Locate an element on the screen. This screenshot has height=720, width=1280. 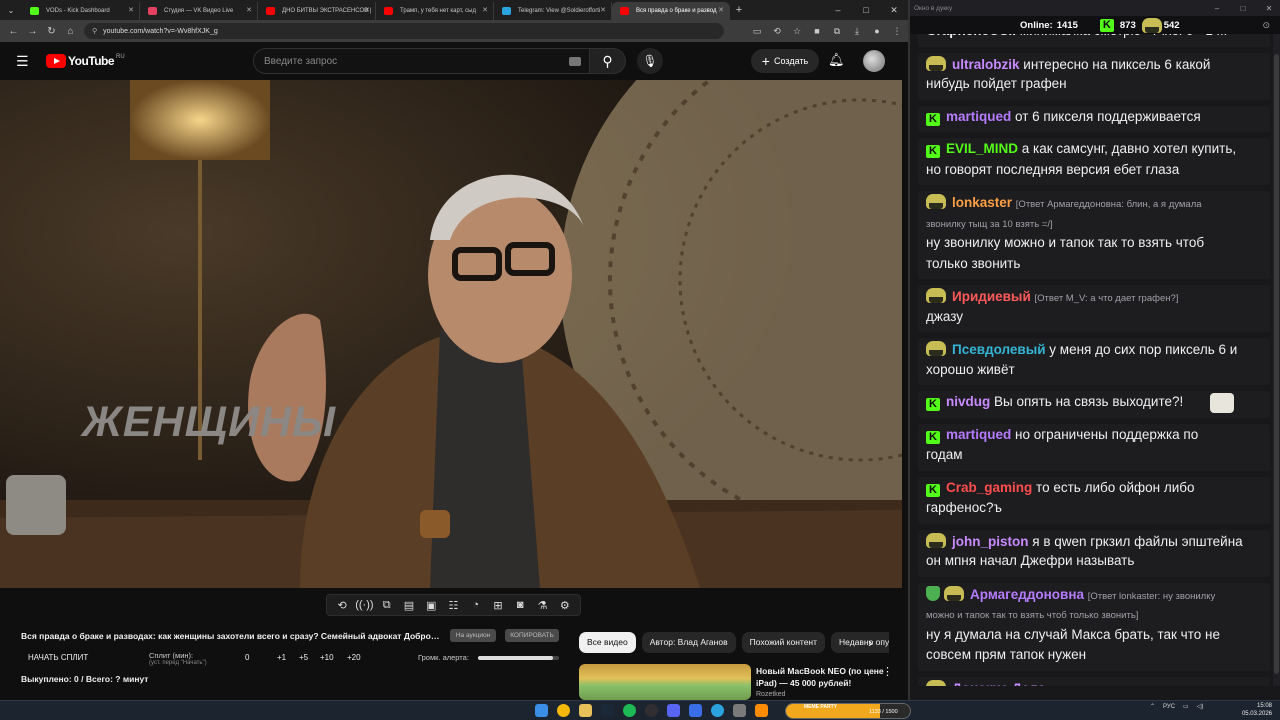
back-icon: ← is located at coordinates (13, 31).